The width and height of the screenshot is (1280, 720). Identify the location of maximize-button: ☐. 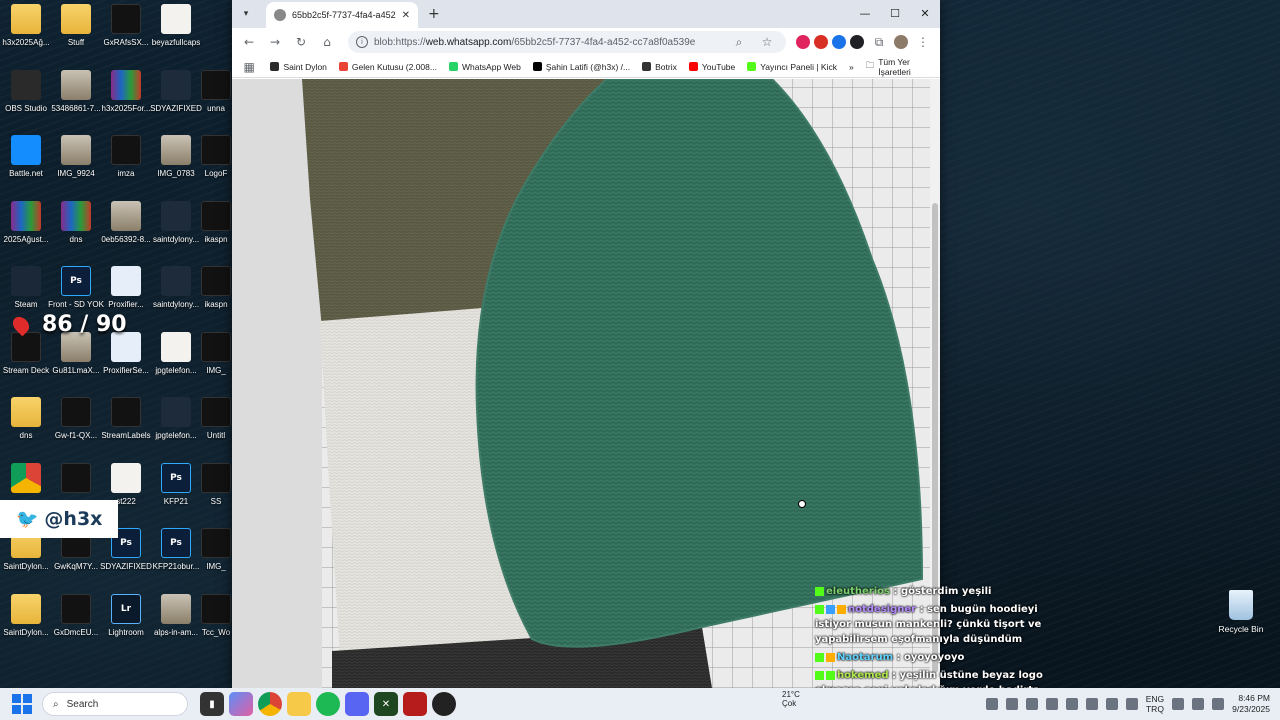
(895, 13).